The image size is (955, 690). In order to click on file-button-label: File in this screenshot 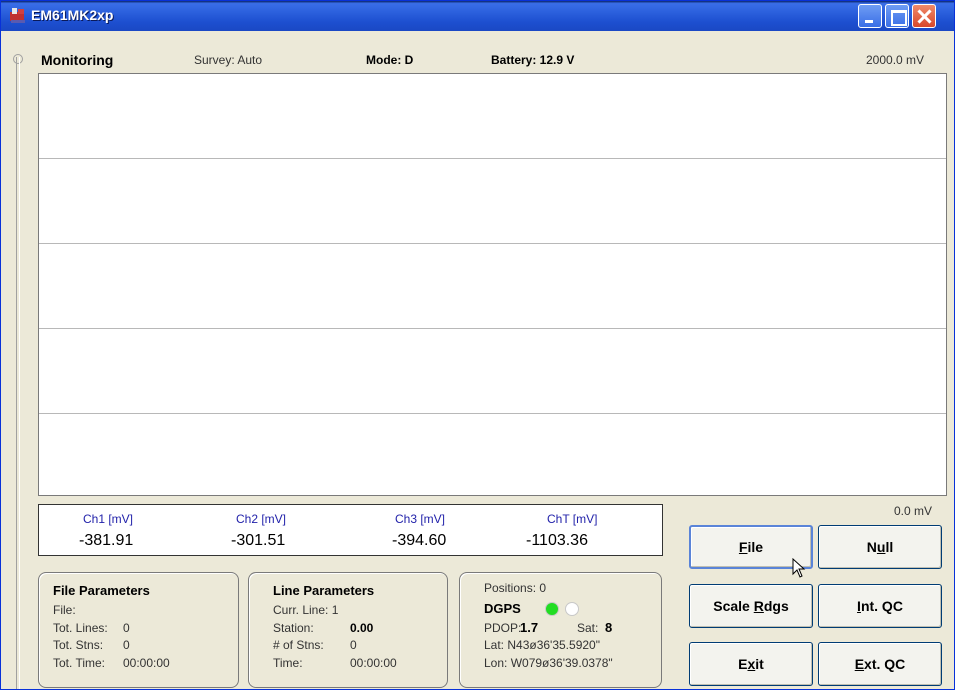, I will do `click(751, 547)`.